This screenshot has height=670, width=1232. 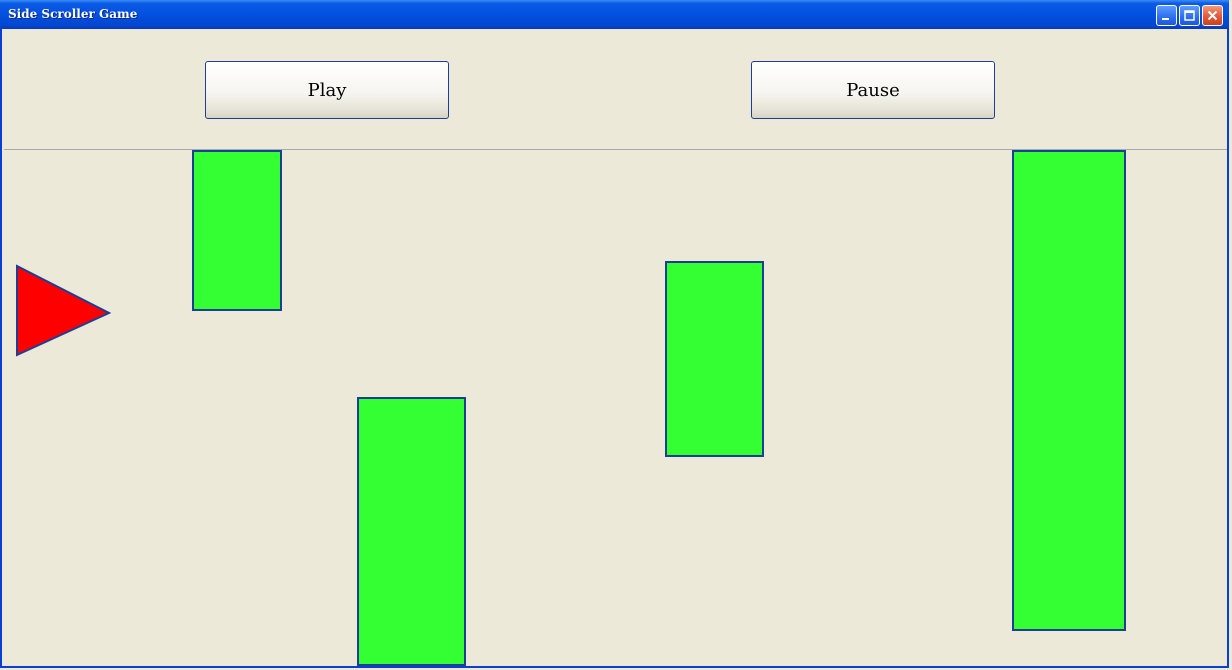 I want to click on pause-button: Pause, so click(x=873, y=90).